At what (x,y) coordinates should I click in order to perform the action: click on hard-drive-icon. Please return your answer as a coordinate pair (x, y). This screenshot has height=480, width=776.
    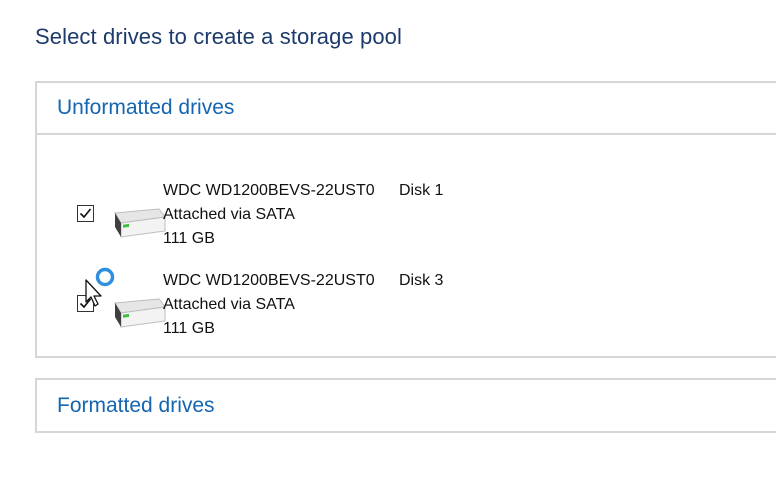
    Looking at the image, I should click on (140, 223).